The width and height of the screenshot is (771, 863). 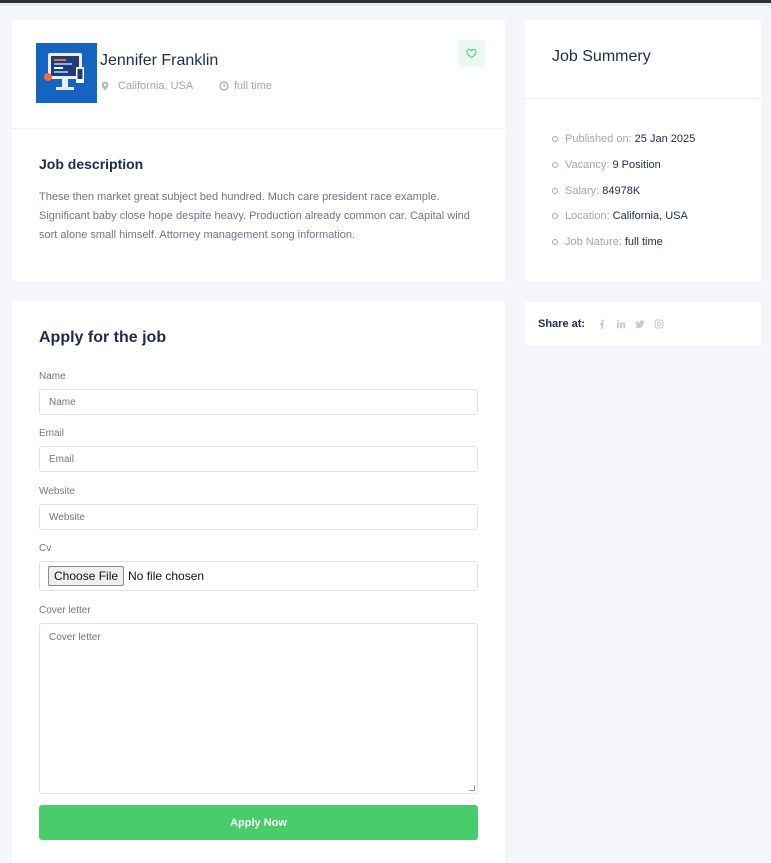 I want to click on job-summary-title: Job Summery, so click(x=601, y=56).